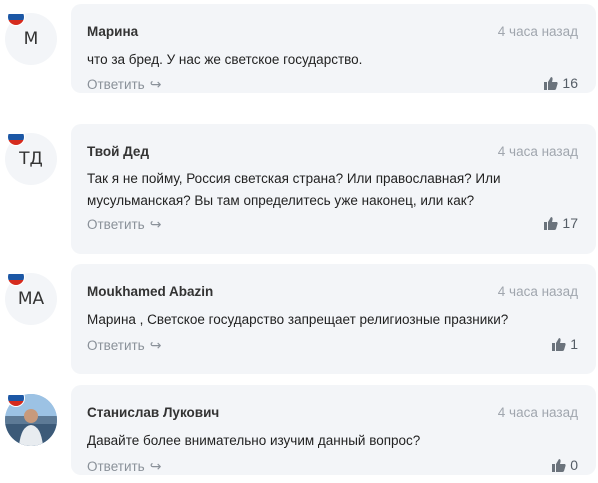  I want to click on avatar: ТД, so click(31, 156).